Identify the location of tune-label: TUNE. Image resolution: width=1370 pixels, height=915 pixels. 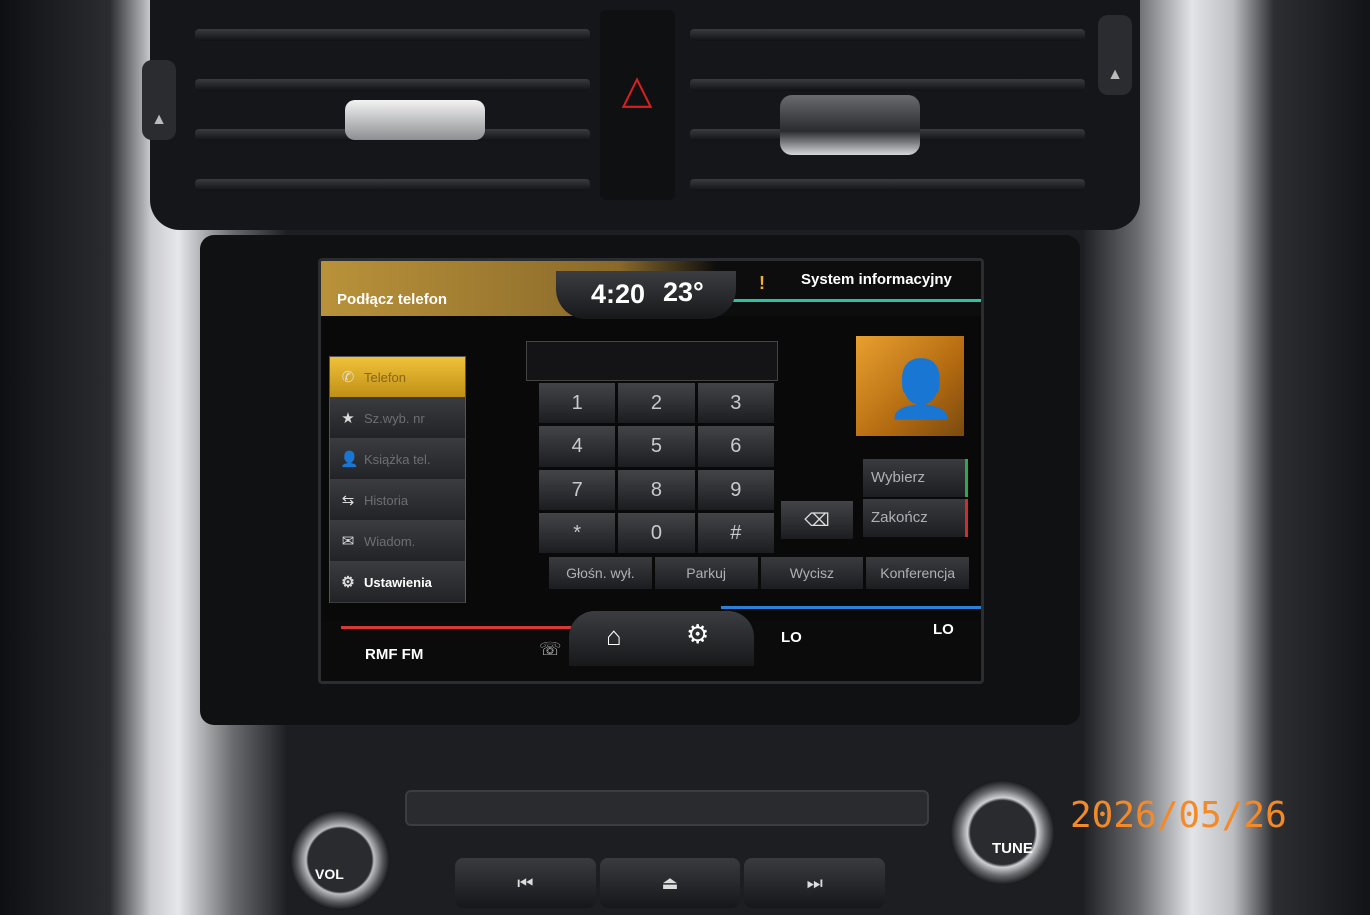
(1012, 848).